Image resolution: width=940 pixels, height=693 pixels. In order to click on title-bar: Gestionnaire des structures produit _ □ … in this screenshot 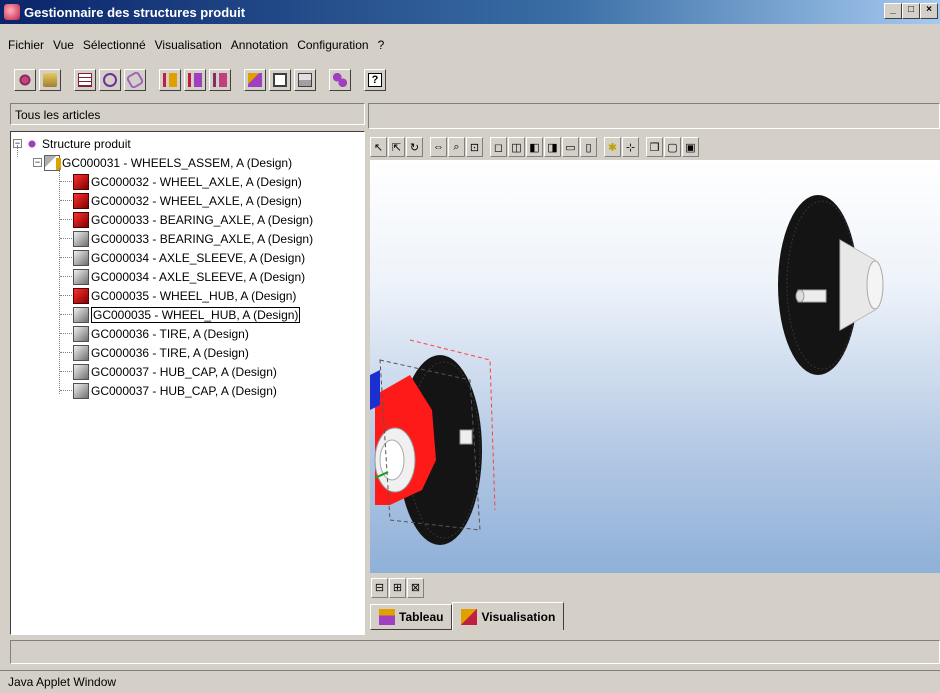, I will do `click(470, 12)`.